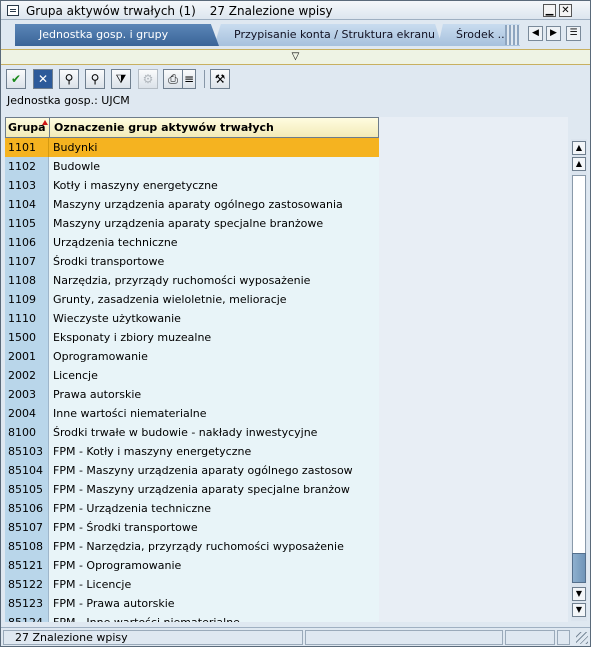 Image resolution: width=591 pixels, height=647 pixels. What do you see at coordinates (549, 10) in the screenshot?
I see `minimize-icon: ▁` at bounding box center [549, 10].